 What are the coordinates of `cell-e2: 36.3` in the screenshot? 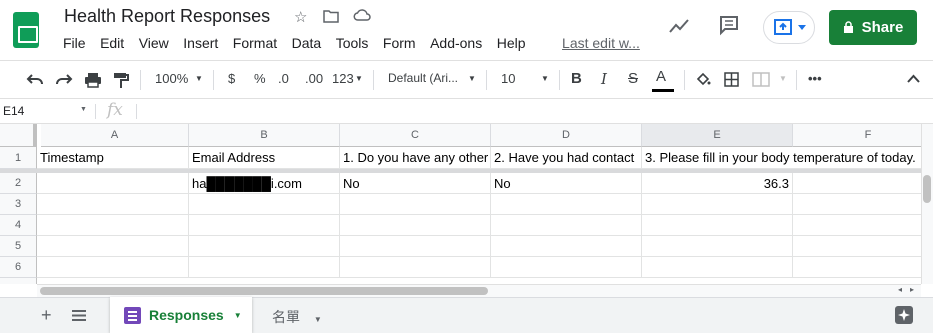 It's located at (717, 183).